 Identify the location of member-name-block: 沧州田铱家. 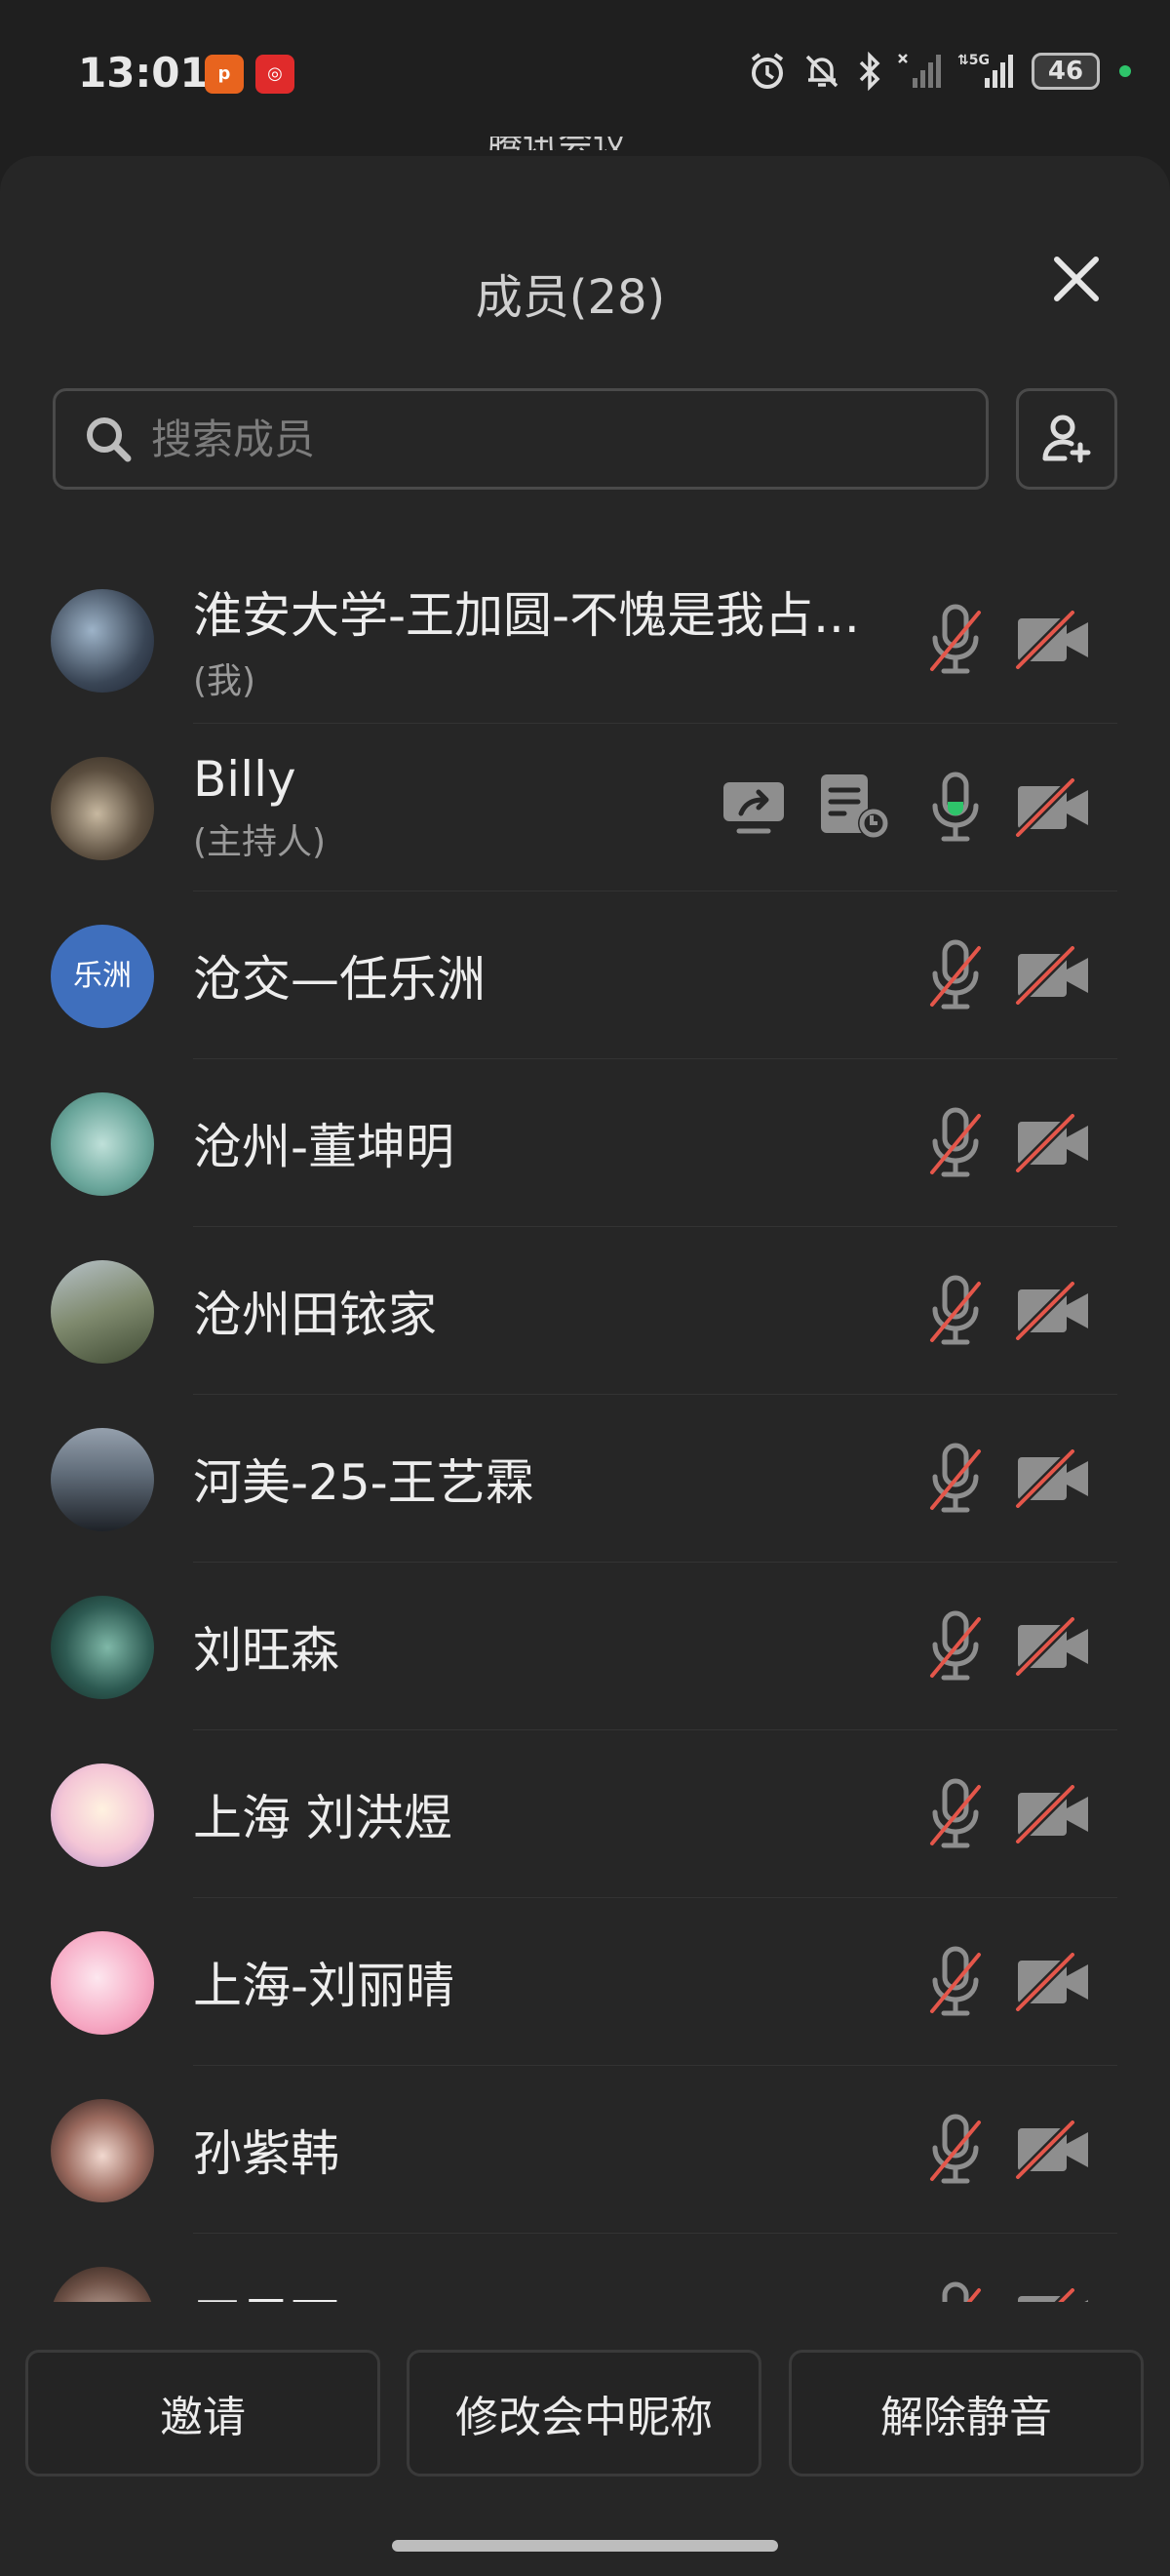
(315, 1311).